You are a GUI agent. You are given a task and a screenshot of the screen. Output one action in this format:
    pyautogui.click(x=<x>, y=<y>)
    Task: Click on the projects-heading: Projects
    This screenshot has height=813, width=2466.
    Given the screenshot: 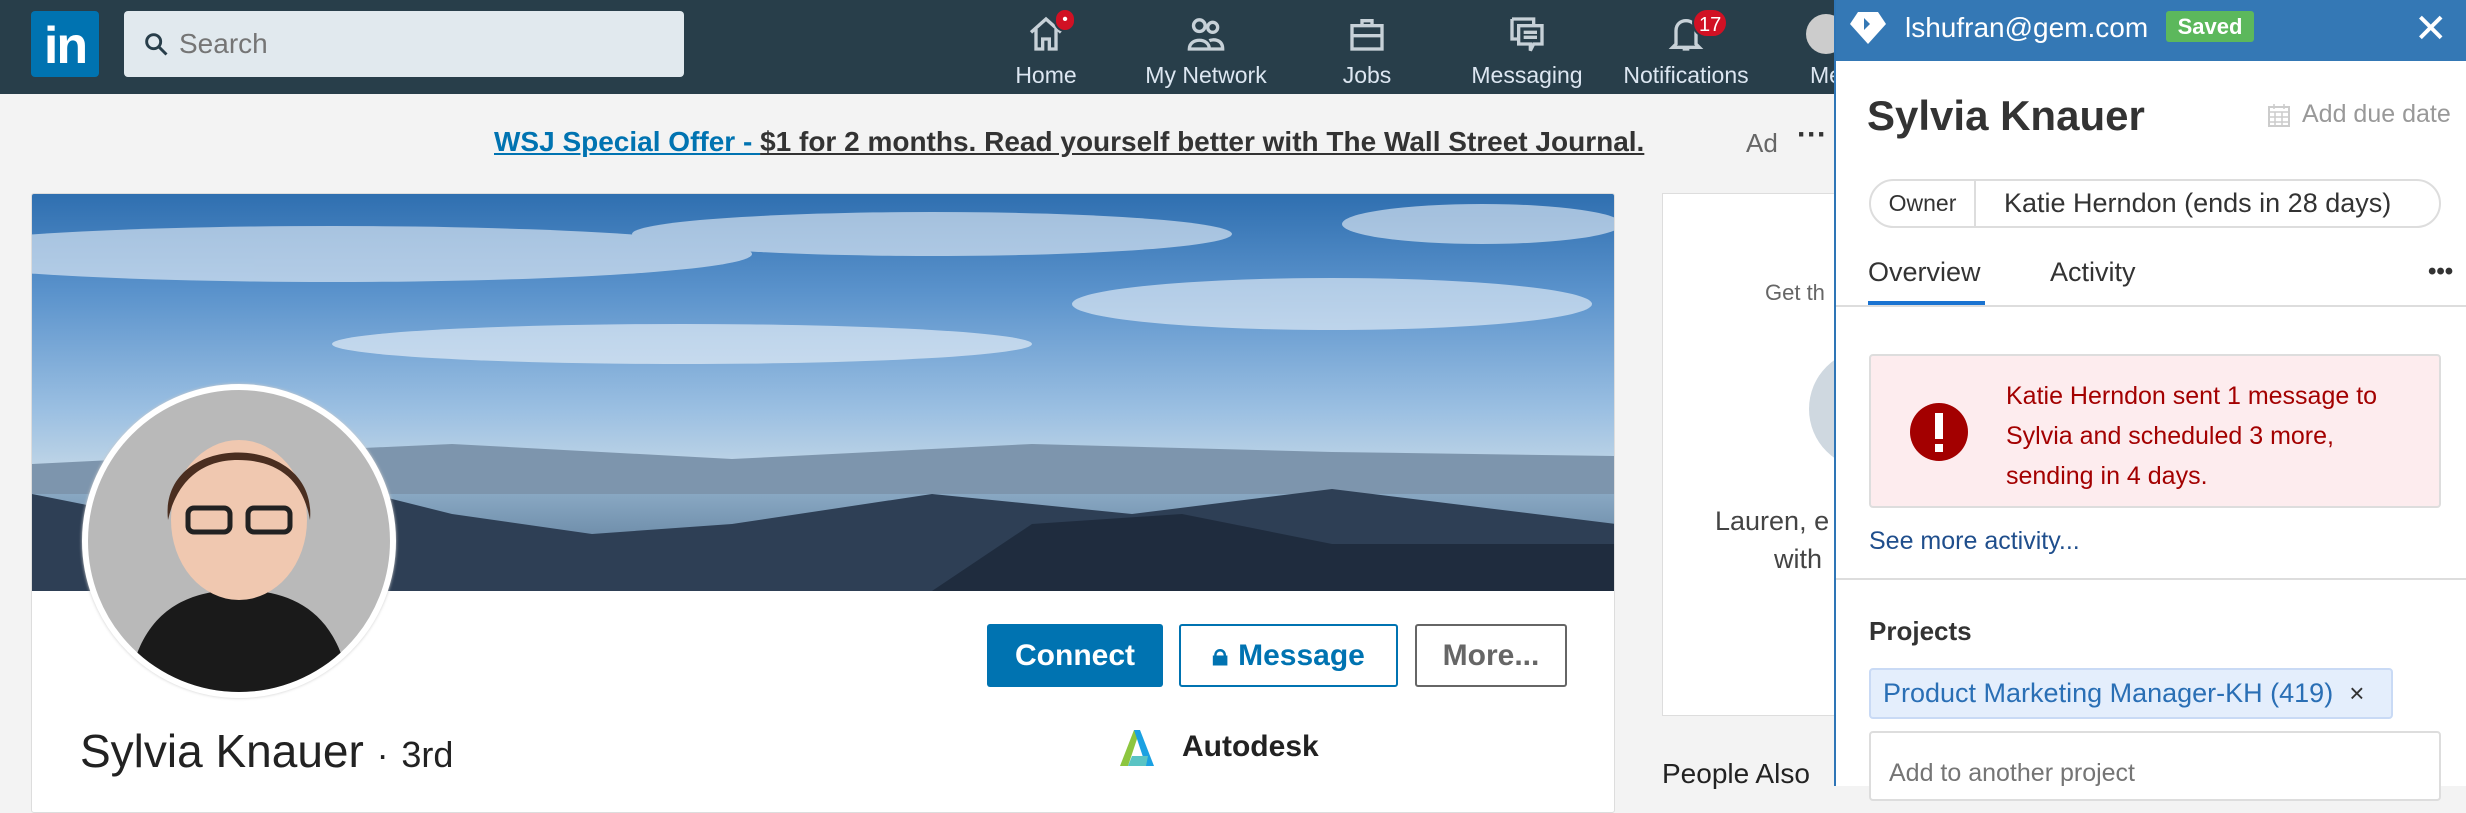 What is the action you would take?
    pyautogui.click(x=1920, y=631)
    